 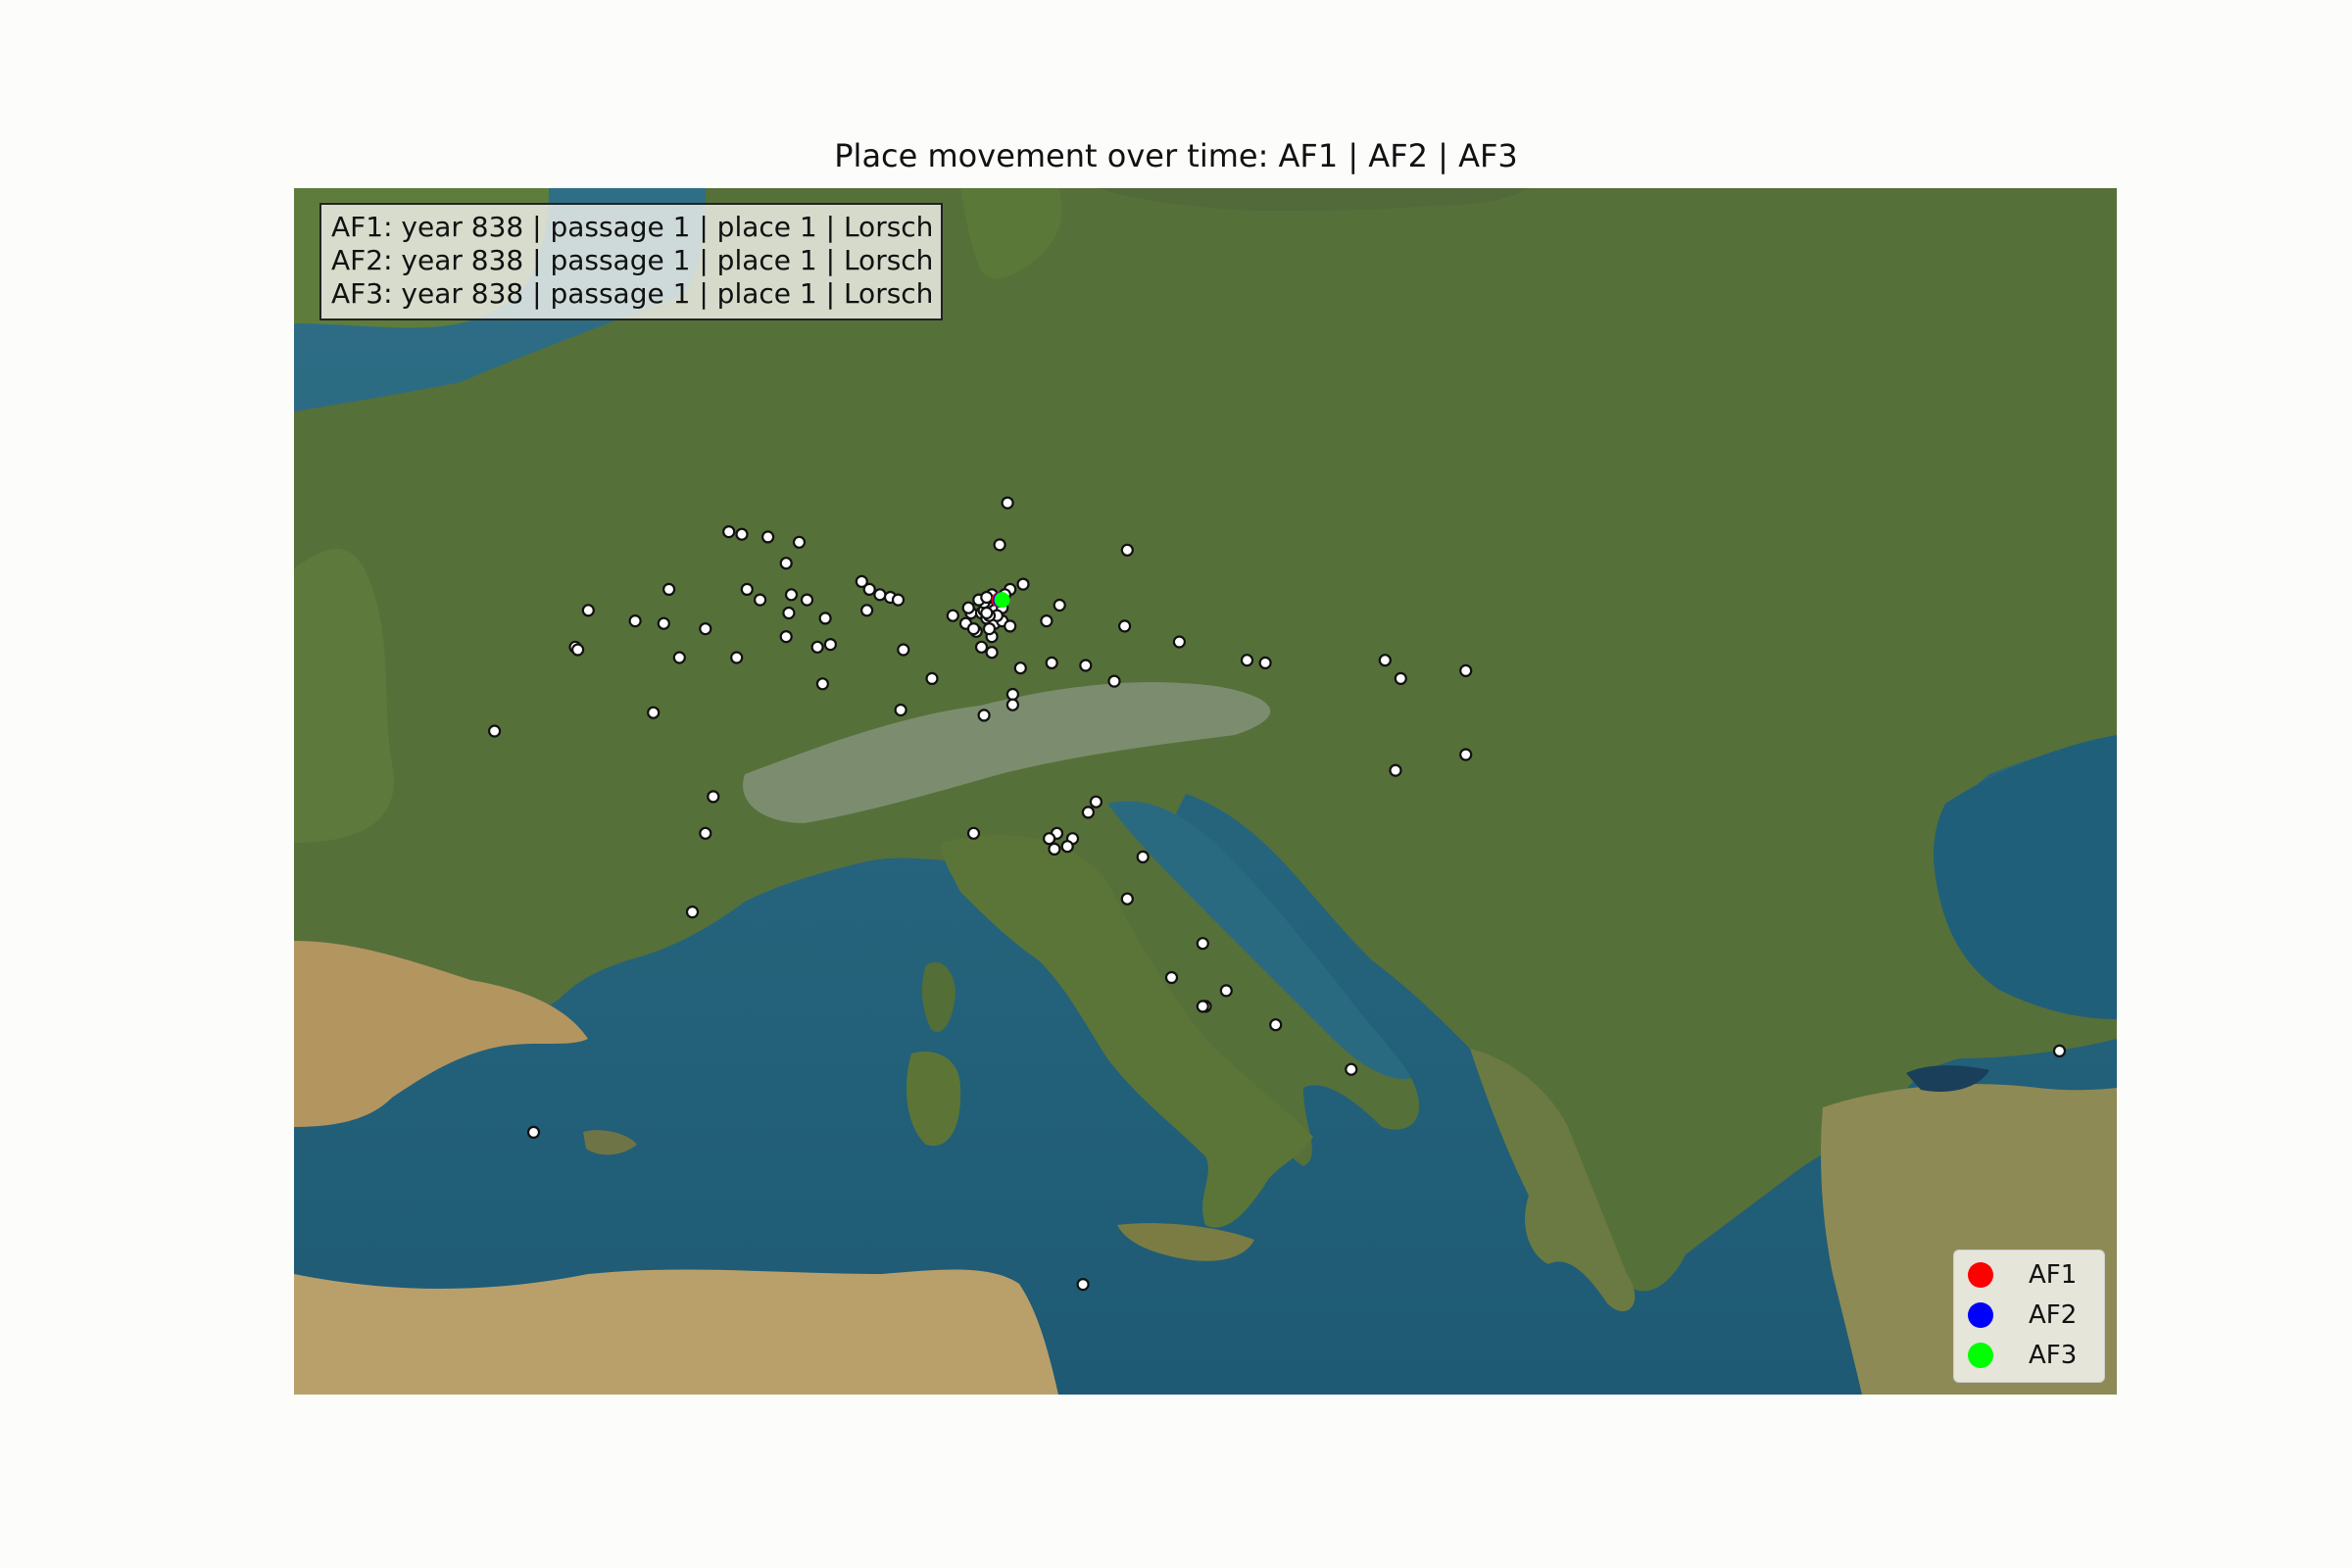 I want to click on legend-marker-af2, so click(x=1980, y=1314).